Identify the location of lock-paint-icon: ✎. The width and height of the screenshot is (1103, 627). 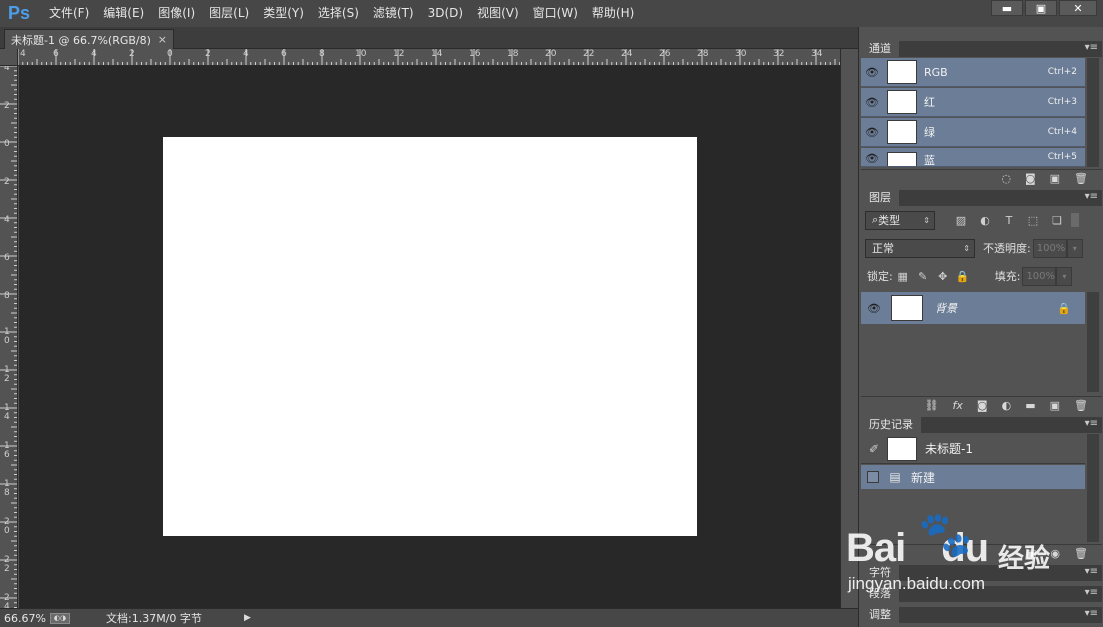
(923, 276).